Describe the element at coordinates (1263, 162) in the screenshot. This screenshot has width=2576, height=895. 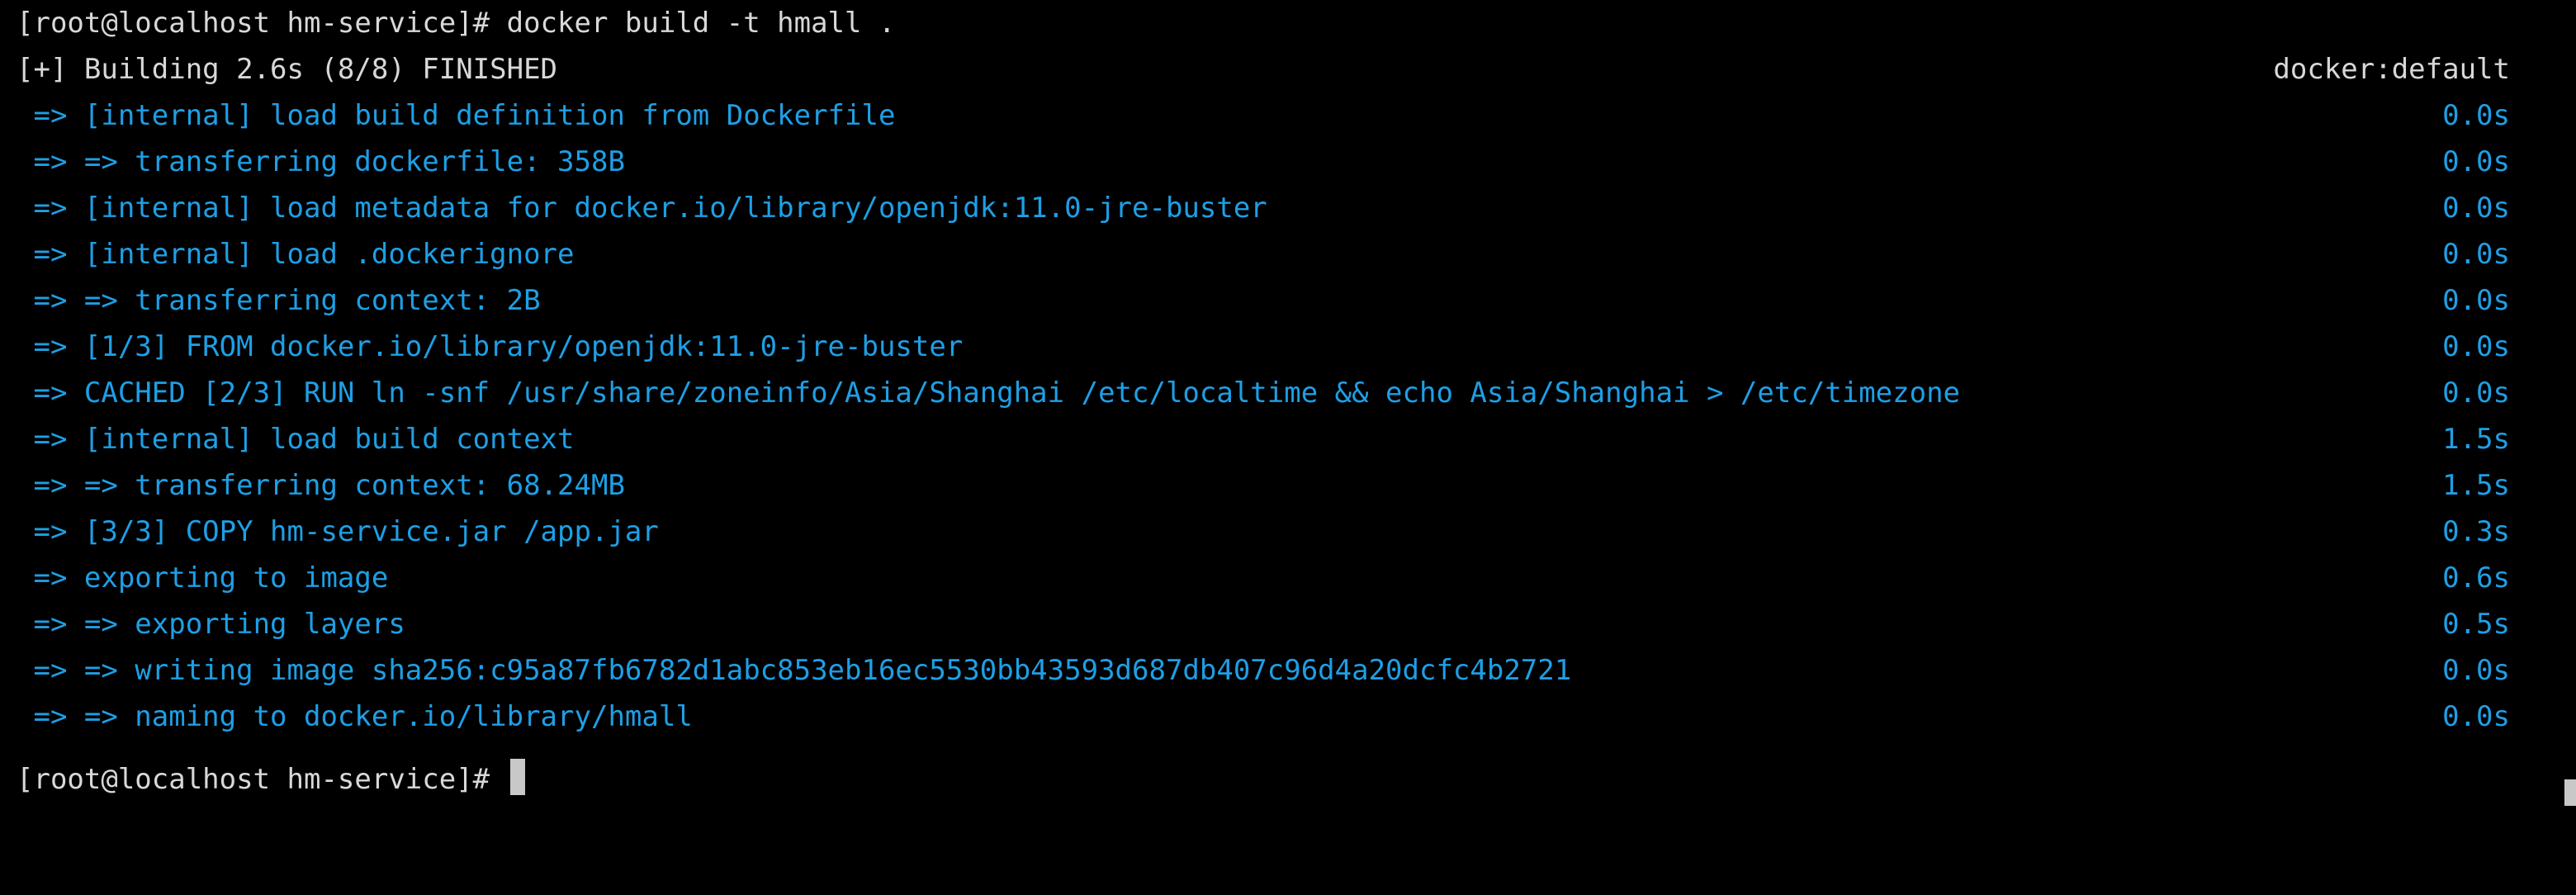
I see `build-step-row: => => transferring dockerfile: 358B 0.0s` at that location.